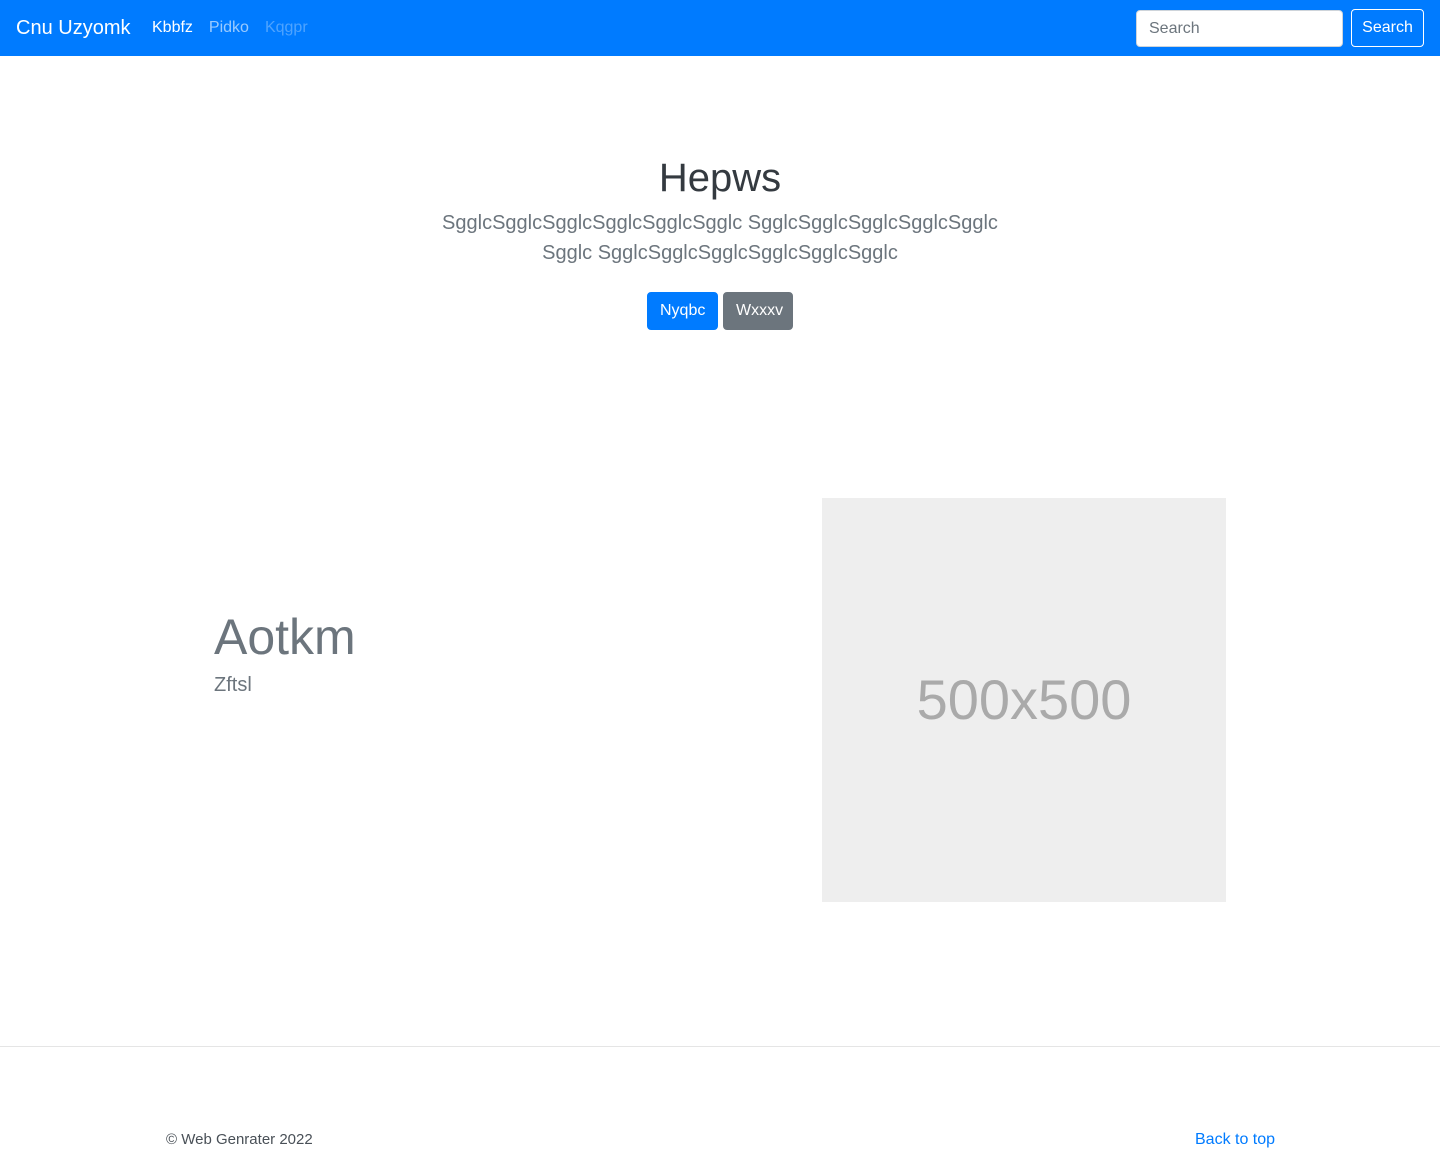 The width and height of the screenshot is (1440, 1151). Describe the element at coordinates (239, 1139) in the screenshot. I see `copyright-text: © Web Genrater 2022` at that location.